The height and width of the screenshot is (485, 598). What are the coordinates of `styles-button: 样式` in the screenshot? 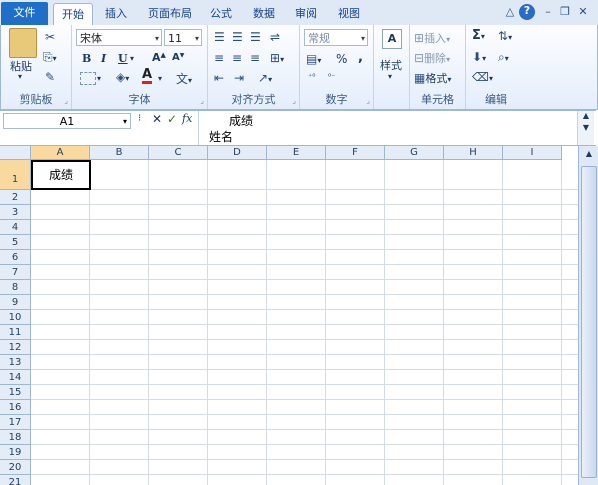 It's located at (391, 65).